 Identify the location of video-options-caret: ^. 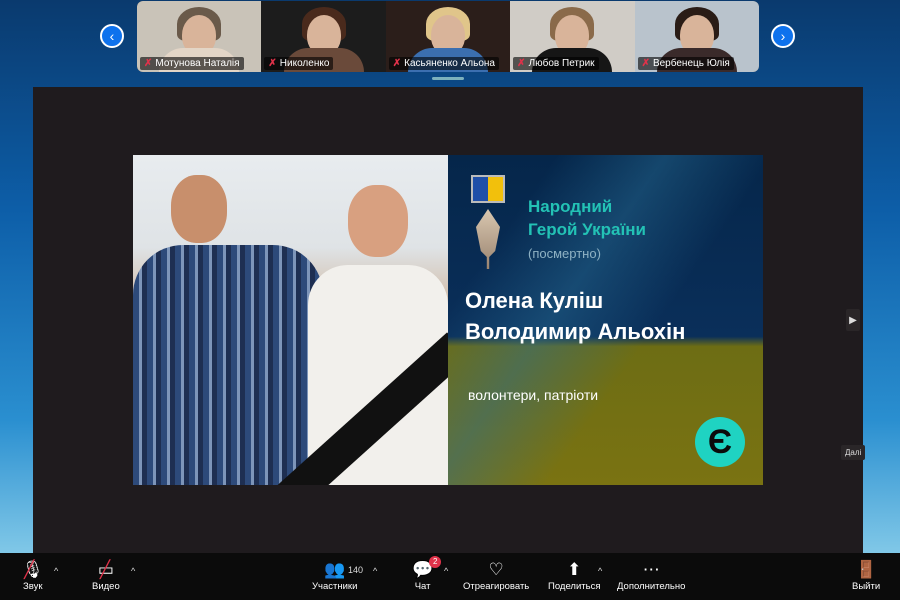
(133, 571).